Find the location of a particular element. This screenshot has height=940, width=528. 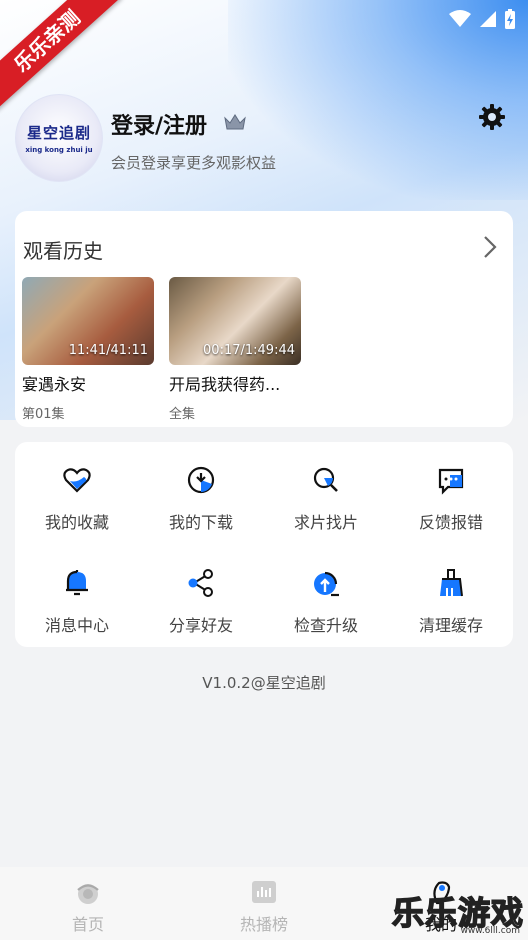

menu-item-label: 消息中心 is located at coordinates (76, 625).